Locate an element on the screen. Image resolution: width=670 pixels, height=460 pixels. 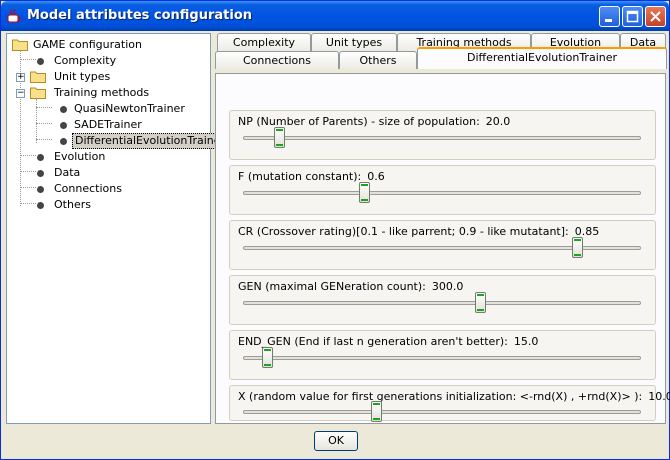
param-value-text: 300.0 is located at coordinates (447, 286).